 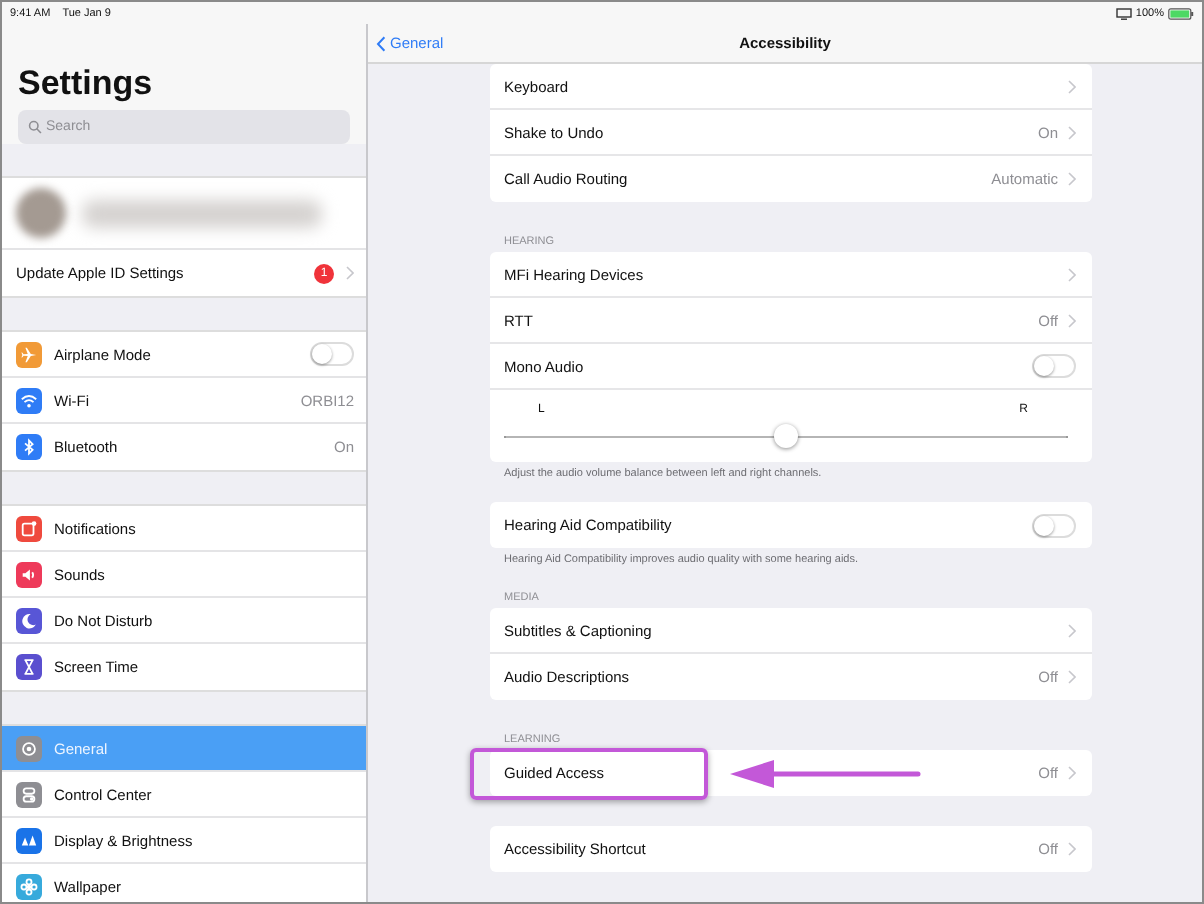 I want to click on avatar-placeholder, so click(x=41, y=213).